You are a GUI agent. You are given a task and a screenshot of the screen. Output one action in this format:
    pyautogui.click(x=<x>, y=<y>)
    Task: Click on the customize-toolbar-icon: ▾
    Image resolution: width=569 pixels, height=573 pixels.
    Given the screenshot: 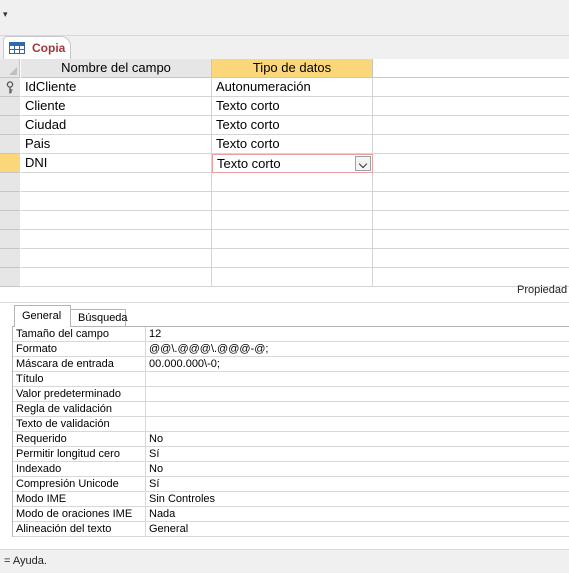 What is the action you would take?
    pyautogui.click(x=5, y=14)
    